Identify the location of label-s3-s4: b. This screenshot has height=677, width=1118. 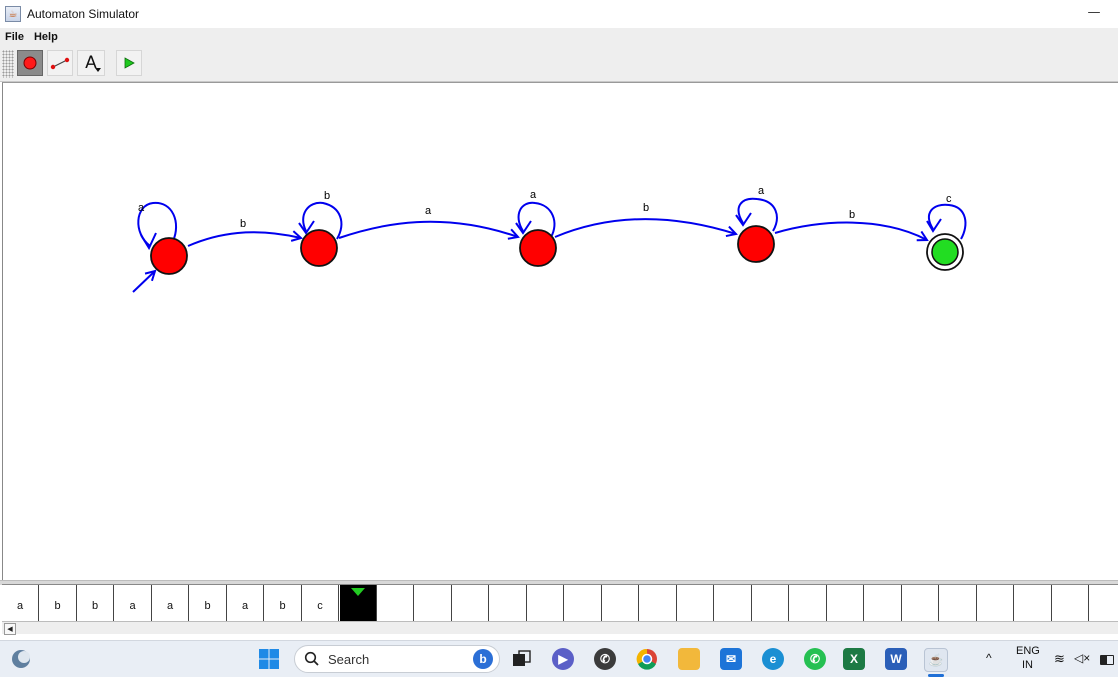
(852, 215).